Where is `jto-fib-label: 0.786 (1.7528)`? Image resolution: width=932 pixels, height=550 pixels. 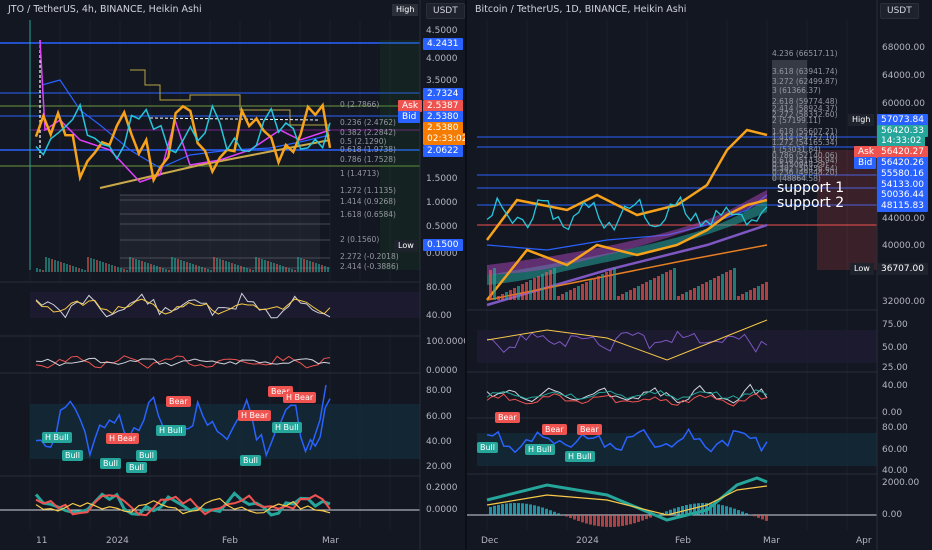 jto-fib-label: 0.786 (1.7528) is located at coordinates (368, 159).